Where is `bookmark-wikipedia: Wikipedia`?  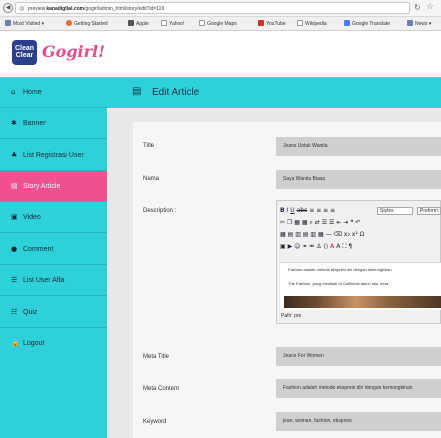 bookmark-wikipedia: Wikipedia is located at coordinates (312, 23).